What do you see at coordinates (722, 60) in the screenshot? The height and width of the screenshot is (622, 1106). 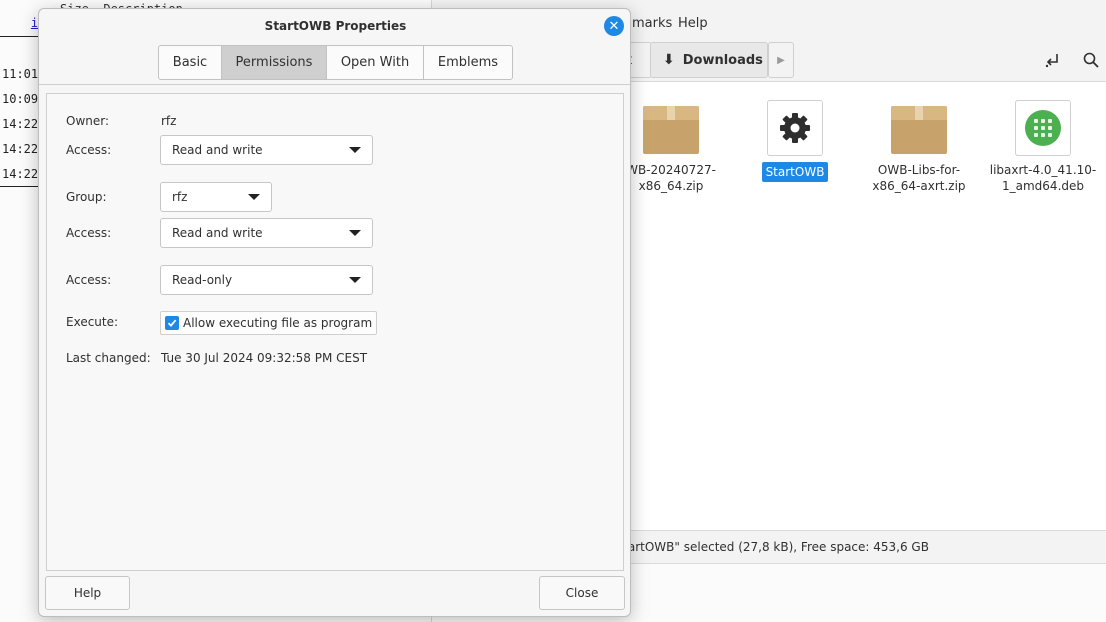 I see `breadcrumb-downloads-label: Downloads` at bounding box center [722, 60].